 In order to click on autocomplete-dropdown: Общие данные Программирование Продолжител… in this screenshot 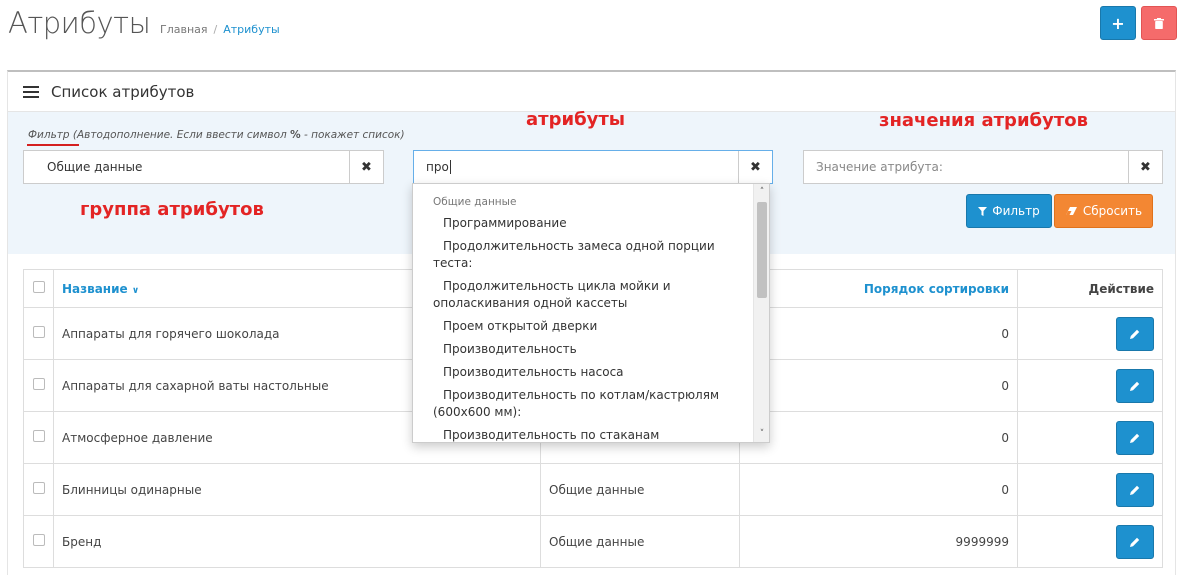, I will do `click(591, 313)`.